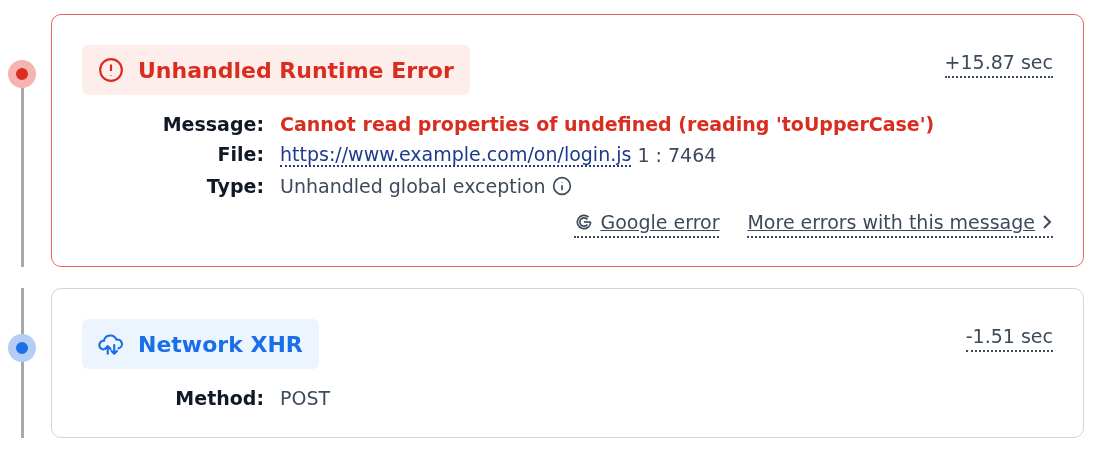  Describe the element at coordinates (306, 398) in the screenshot. I see `field-value: POST` at that location.